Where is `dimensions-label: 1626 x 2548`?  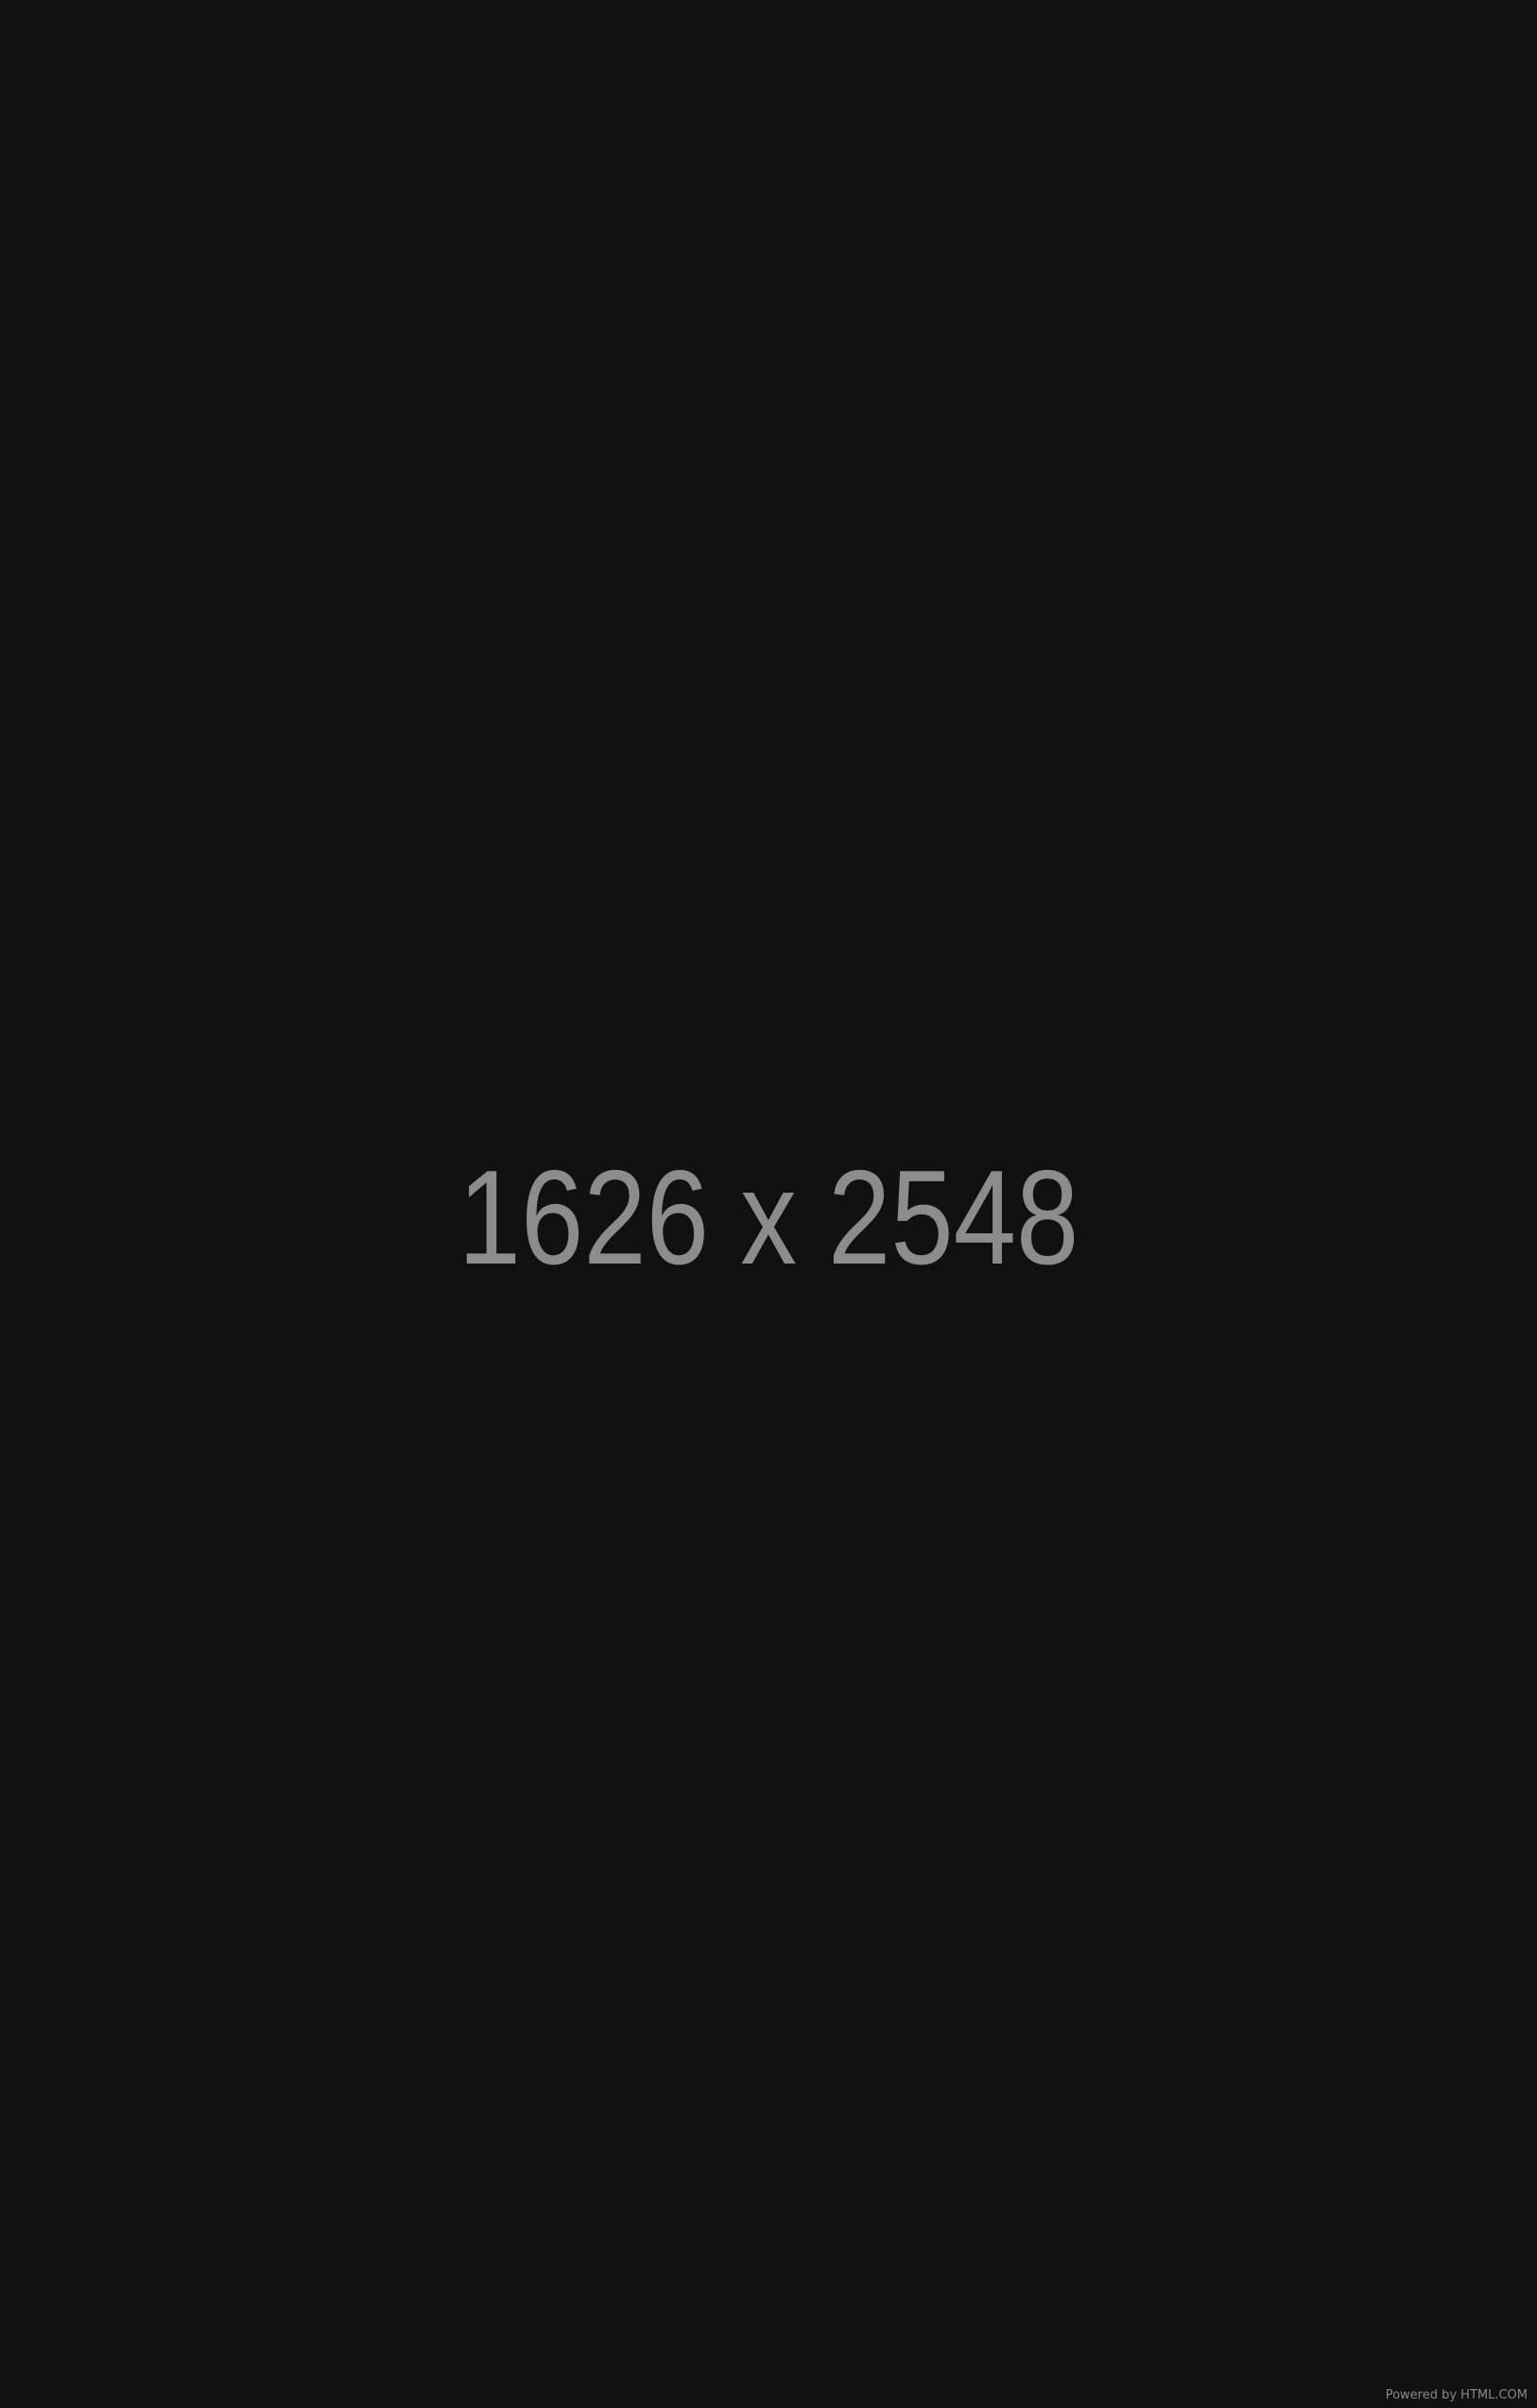
dimensions-label: 1626 x 2548 is located at coordinates (768, 1218).